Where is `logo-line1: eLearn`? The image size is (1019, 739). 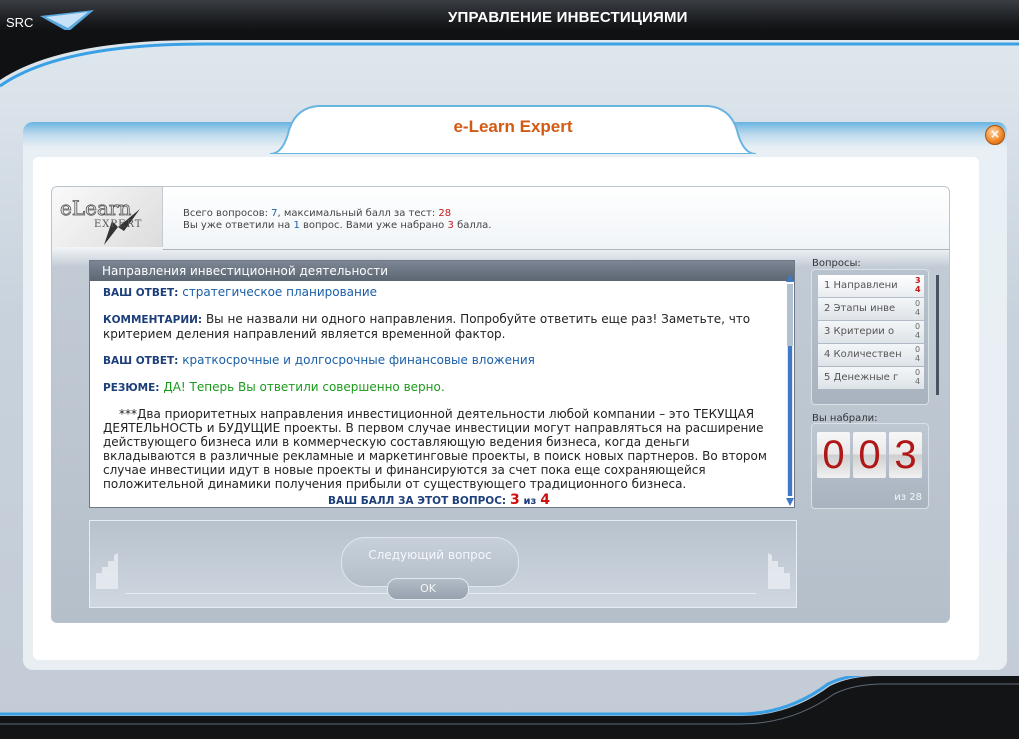
logo-line1: eLearn is located at coordinates (95, 208).